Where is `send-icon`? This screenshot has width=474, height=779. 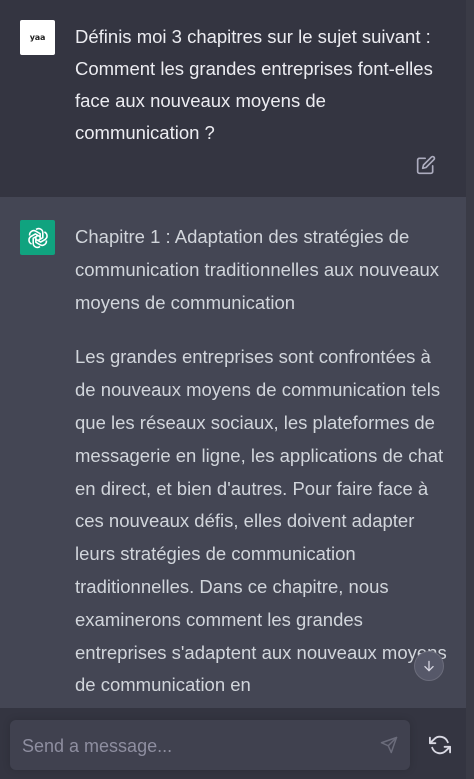
send-icon is located at coordinates (389, 745).